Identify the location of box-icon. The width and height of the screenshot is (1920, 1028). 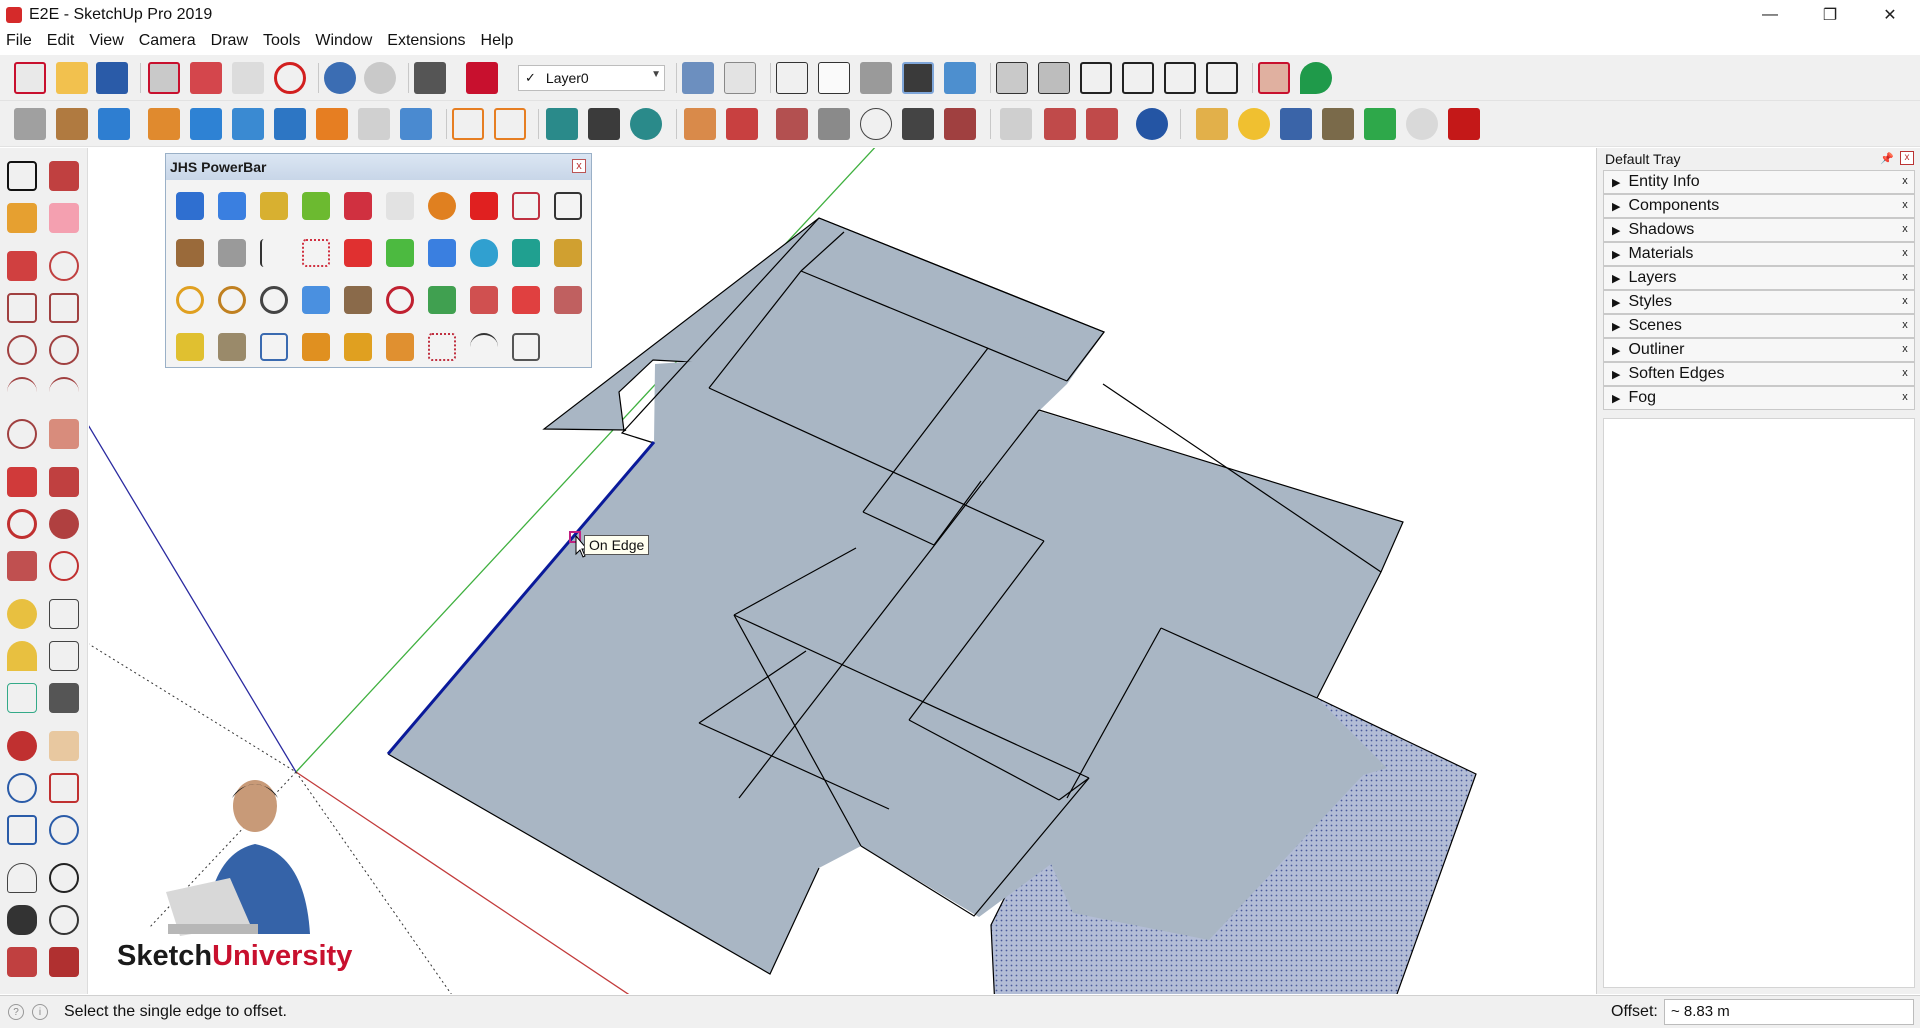
(206, 124).